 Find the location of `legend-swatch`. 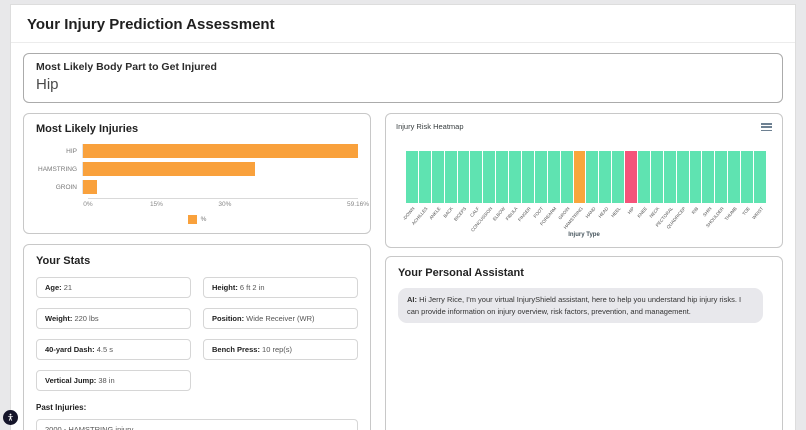

legend-swatch is located at coordinates (192, 219).